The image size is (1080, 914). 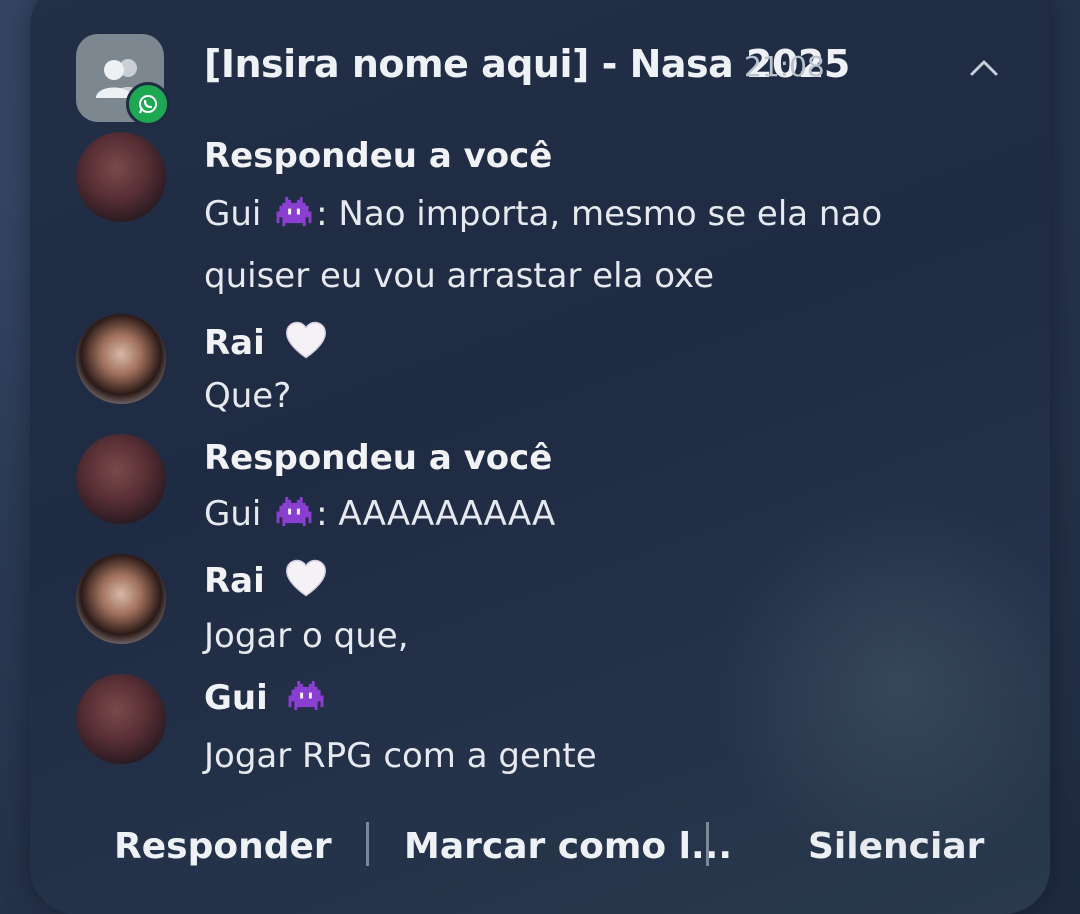 What do you see at coordinates (984, 68) in the screenshot?
I see `chevron-up-icon` at bounding box center [984, 68].